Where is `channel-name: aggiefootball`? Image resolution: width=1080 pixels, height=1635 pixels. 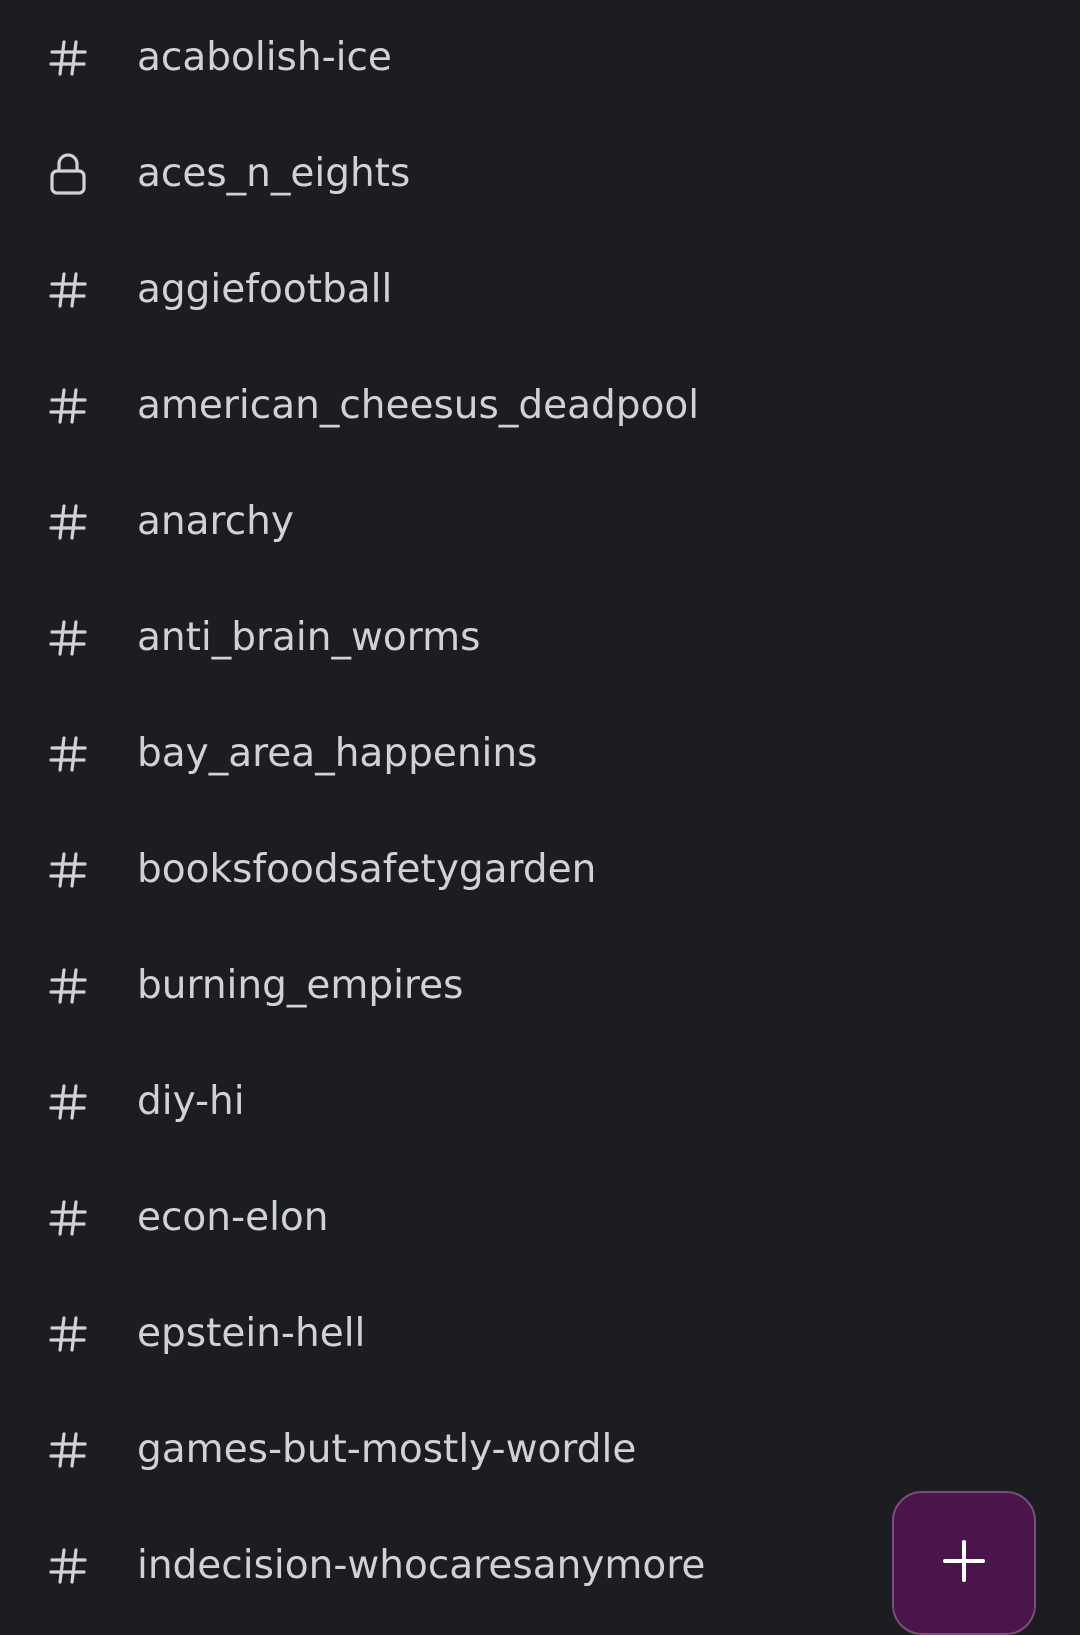
channel-name: aggiefootball is located at coordinates (265, 289).